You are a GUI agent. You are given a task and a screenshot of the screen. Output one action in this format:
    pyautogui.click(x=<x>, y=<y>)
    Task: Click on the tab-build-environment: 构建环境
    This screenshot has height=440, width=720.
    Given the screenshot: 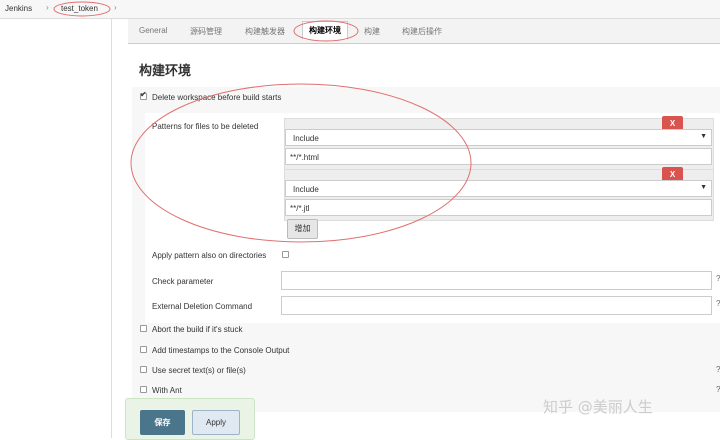 What is the action you would take?
    pyautogui.click(x=325, y=30)
    